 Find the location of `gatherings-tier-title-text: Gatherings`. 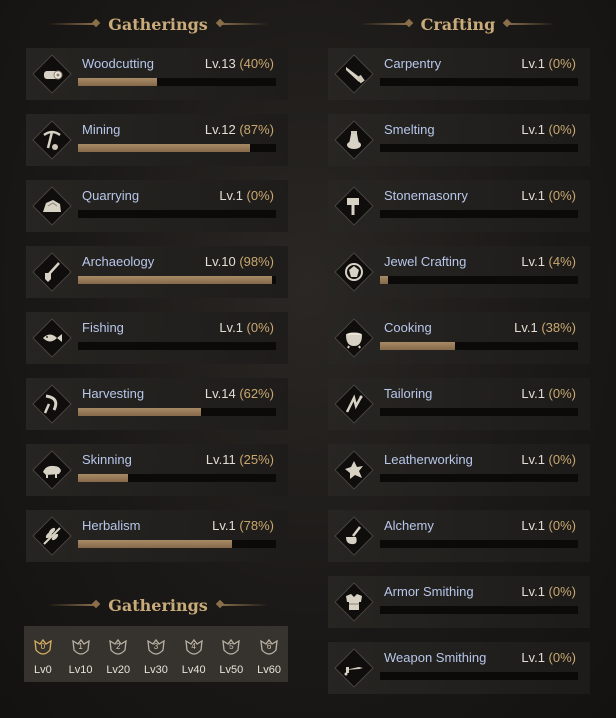

gatherings-tier-title-text: Gatherings is located at coordinates (158, 605).